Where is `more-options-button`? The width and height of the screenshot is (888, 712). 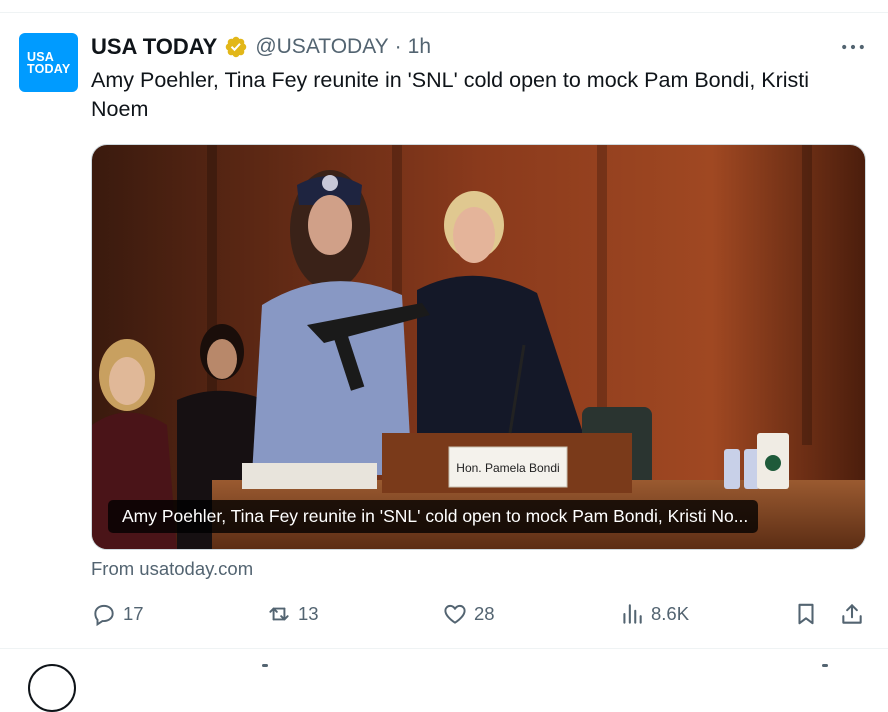 more-options-button is located at coordinates (853, 47).